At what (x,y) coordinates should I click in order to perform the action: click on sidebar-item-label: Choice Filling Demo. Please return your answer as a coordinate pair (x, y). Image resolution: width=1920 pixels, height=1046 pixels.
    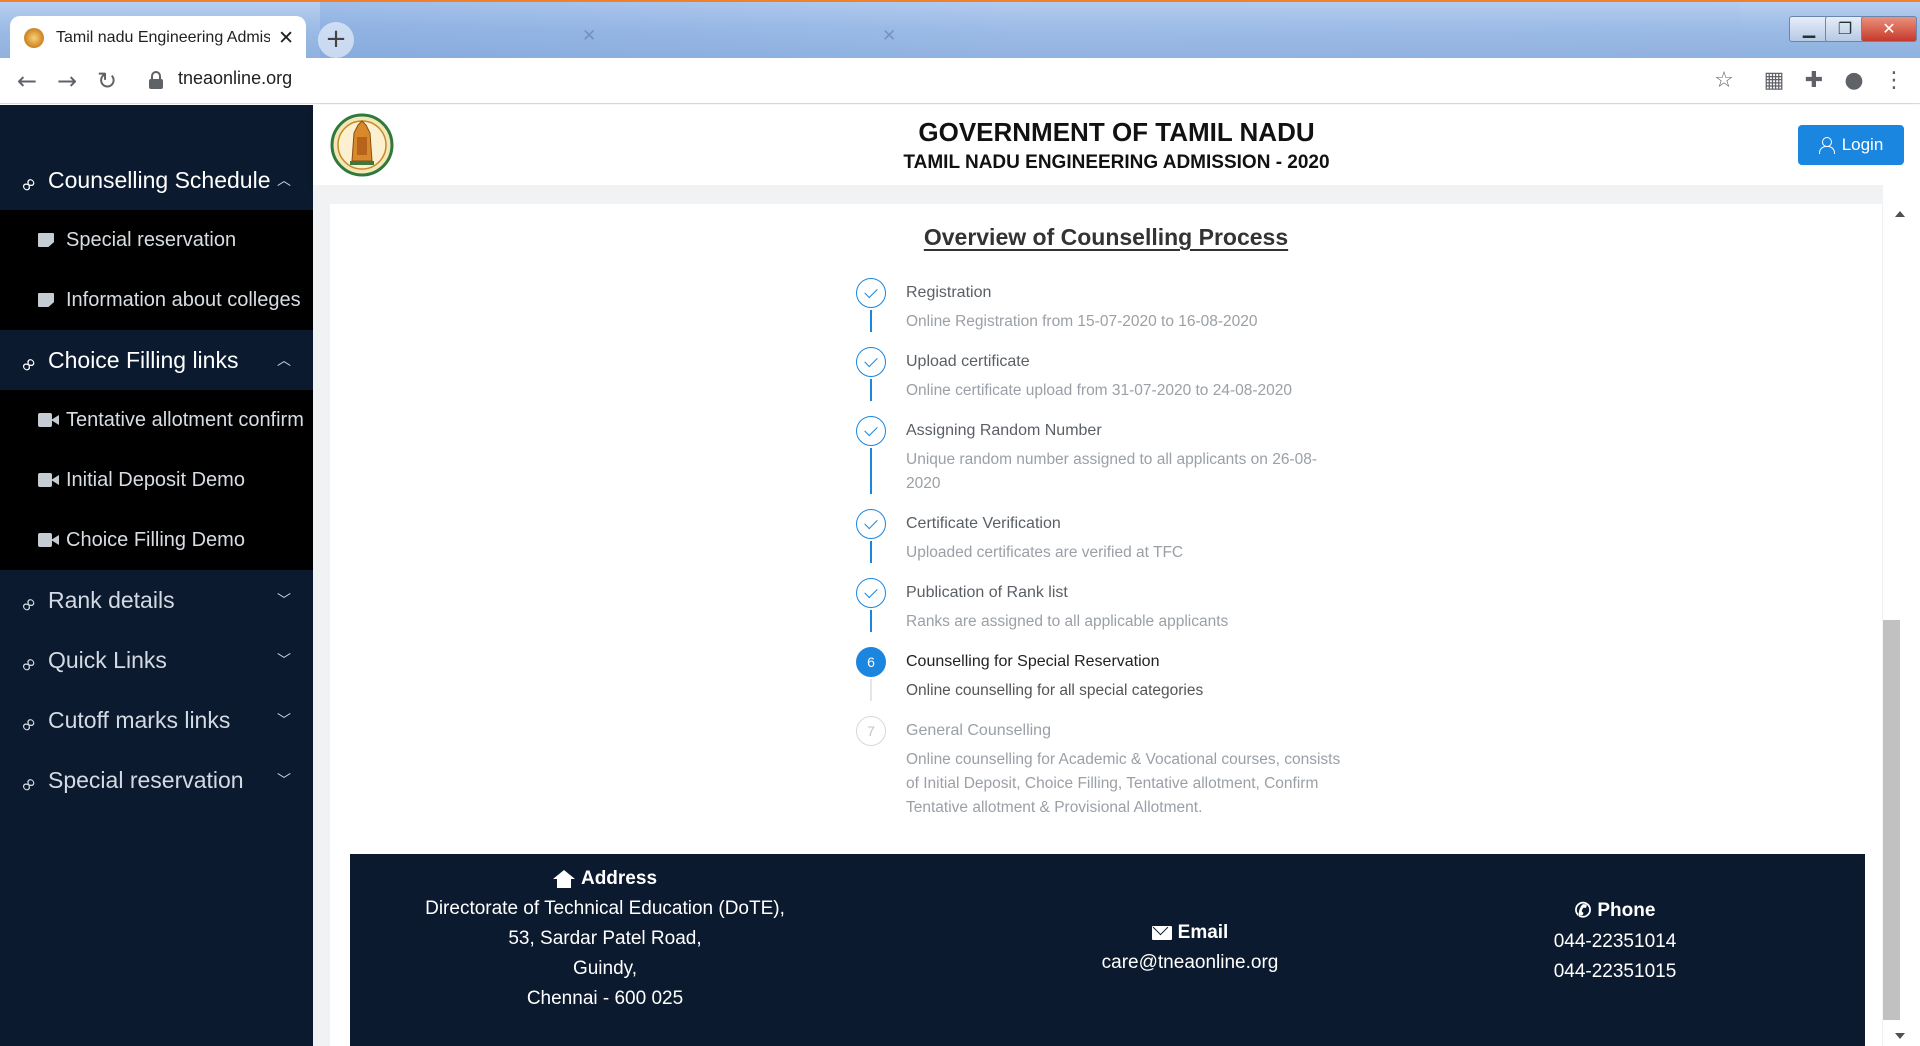
    Looking at the image, I should click on (155, 539).